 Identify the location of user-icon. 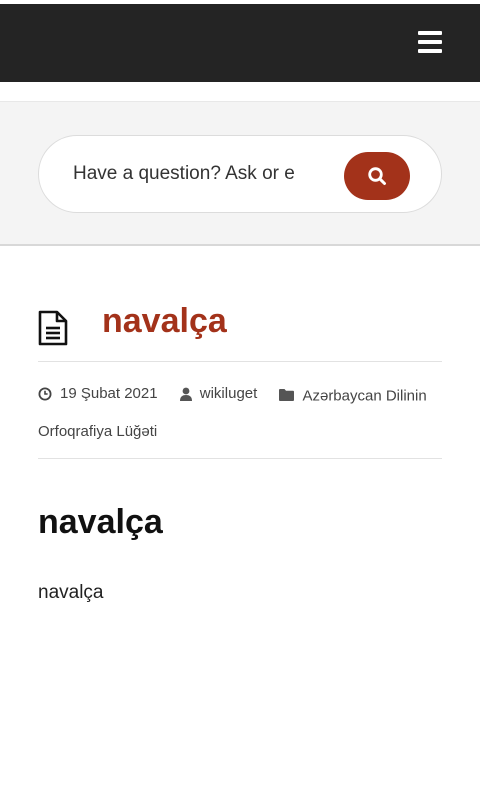
(185, 394).